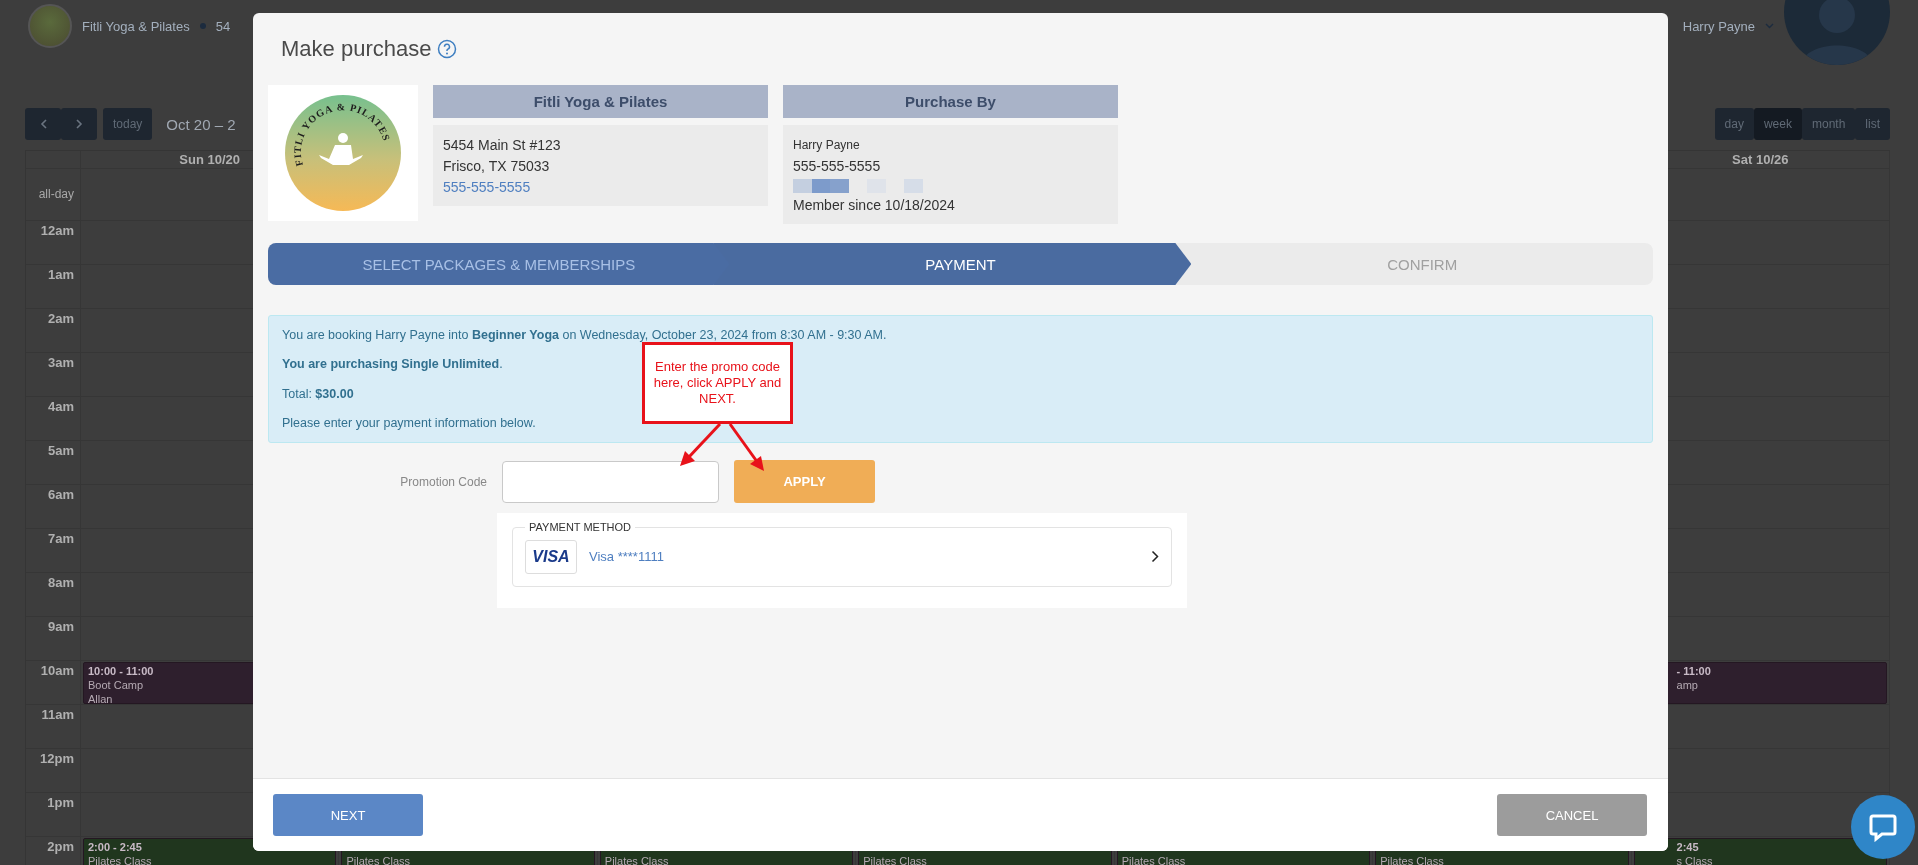 This screenshot has width=1918, height=865. I want to click on studio-address: 54, so click(223, 26).